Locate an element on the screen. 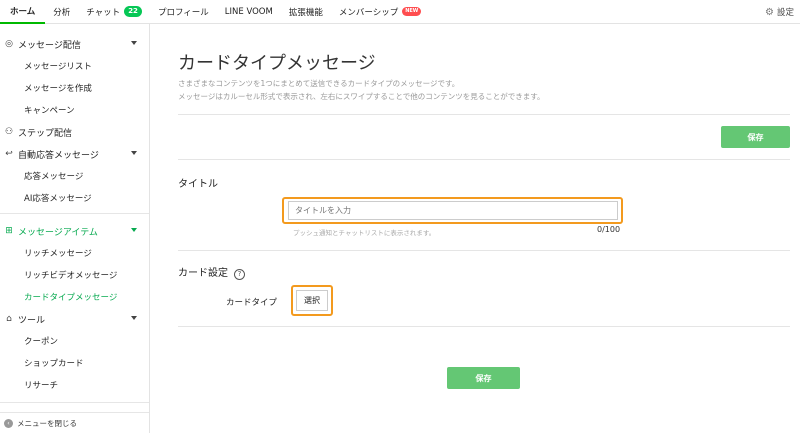 The height and width of the screenshot is (433, 800). tab-analytics-label: 分析 is located at coordinates (62, 12).